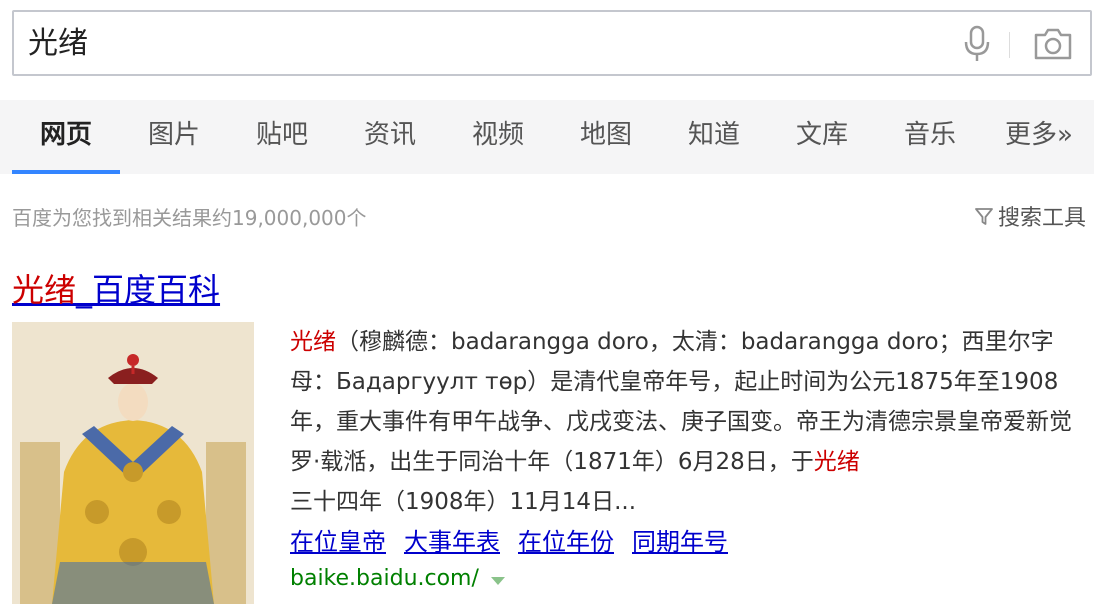 Image resolution: width=1094 pixels, height=610 pixels. I want to click on result-url-text: baike.baidu.com/, so click(384, 578).